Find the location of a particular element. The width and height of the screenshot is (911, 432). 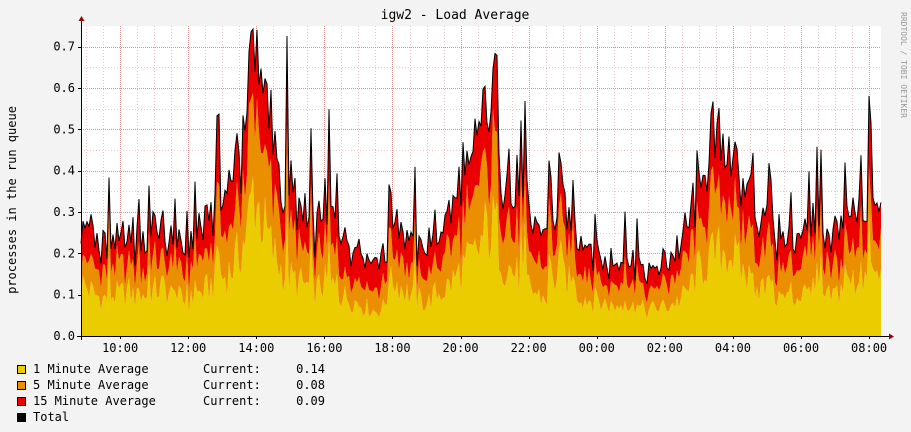

x-tick-label: 04:00 is located at coordinates (733, 348).